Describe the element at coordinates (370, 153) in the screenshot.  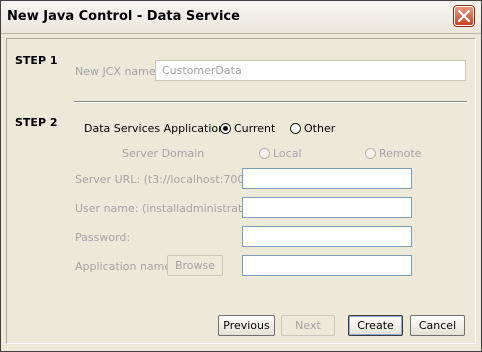
I see `radio-remote` at that location.